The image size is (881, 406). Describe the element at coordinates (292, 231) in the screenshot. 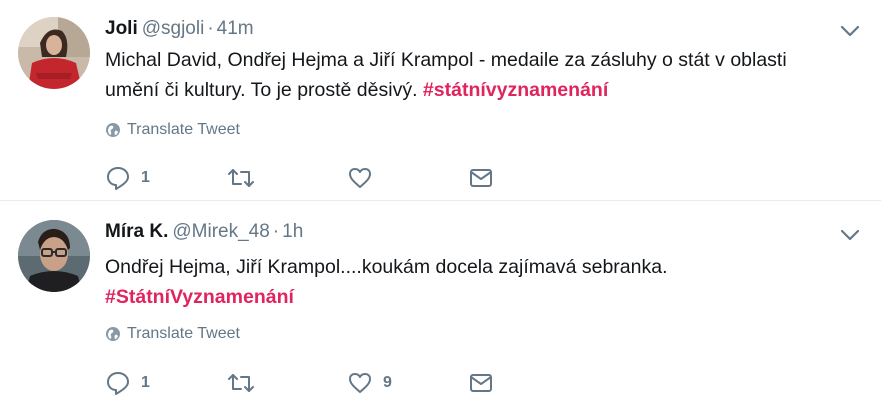

I see `timestamp: 1h` at that location.